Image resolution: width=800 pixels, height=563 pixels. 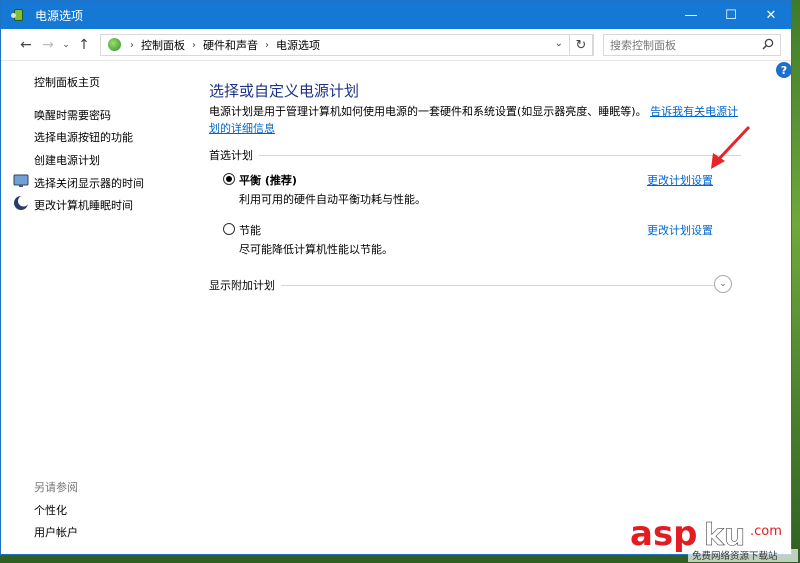 I want to click on window-controls: — ☐ ✕, so click(x=731, y=15).